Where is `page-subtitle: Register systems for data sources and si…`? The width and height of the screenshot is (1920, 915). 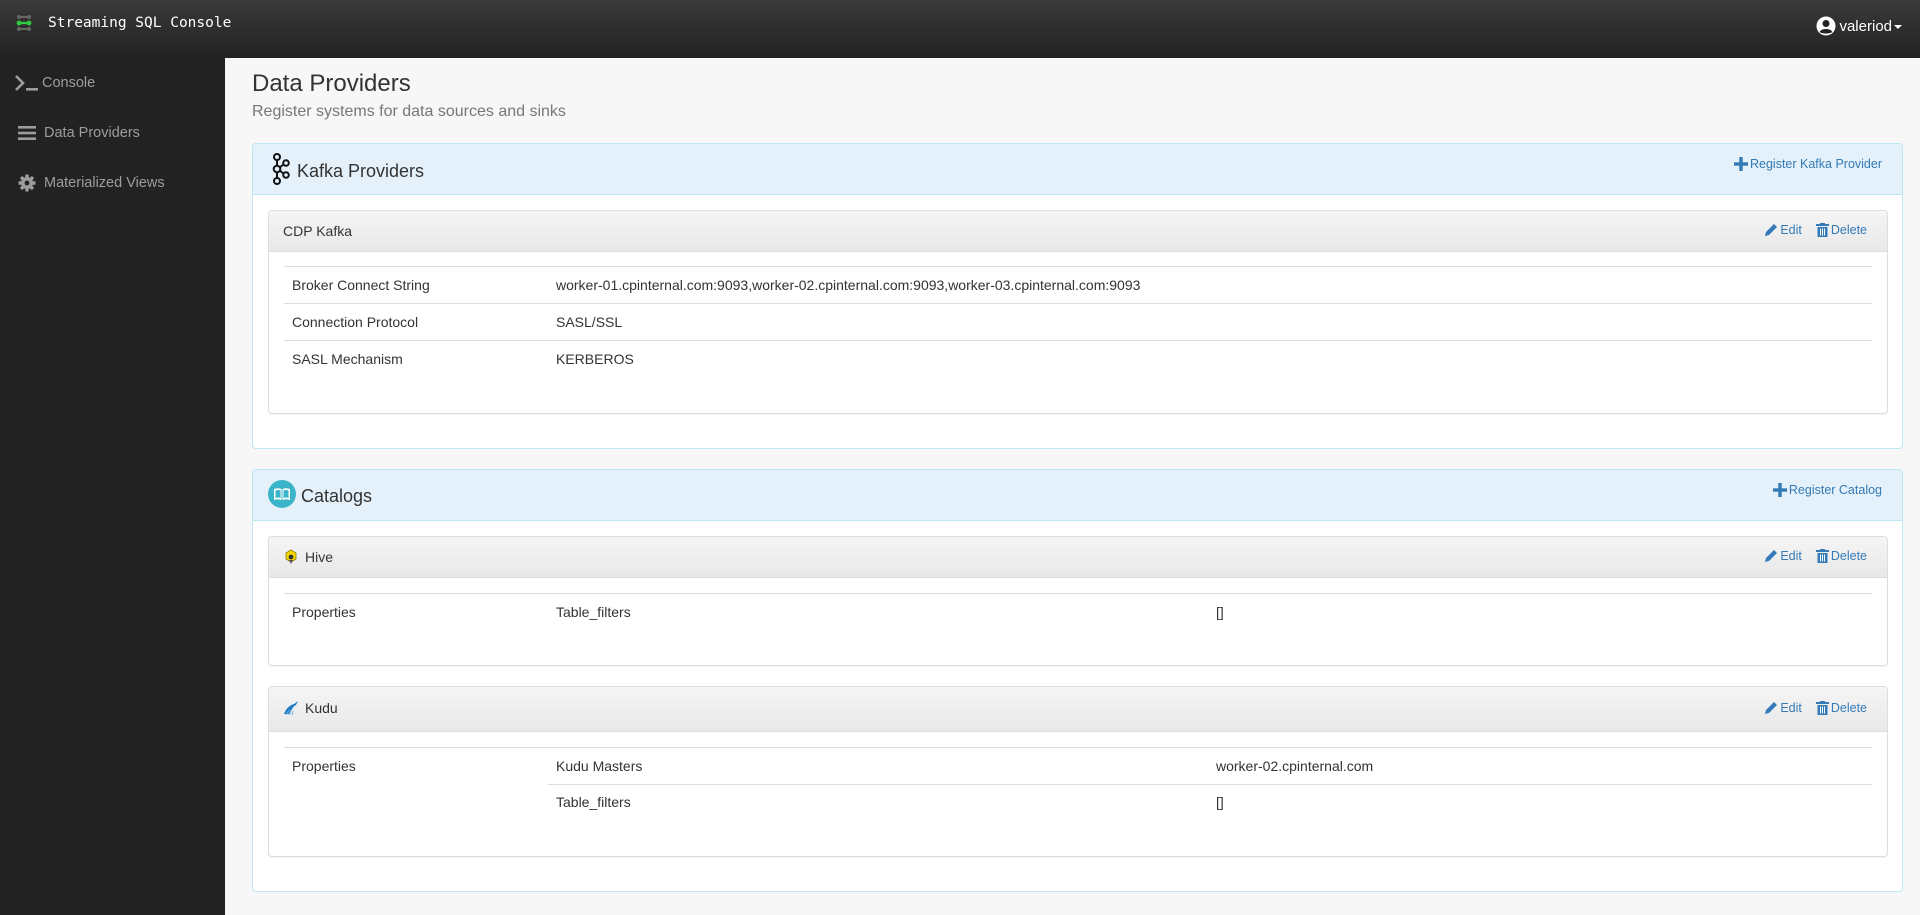 page-subtitle: Register systems for data sources and si… is located at coordinates (409, 111).